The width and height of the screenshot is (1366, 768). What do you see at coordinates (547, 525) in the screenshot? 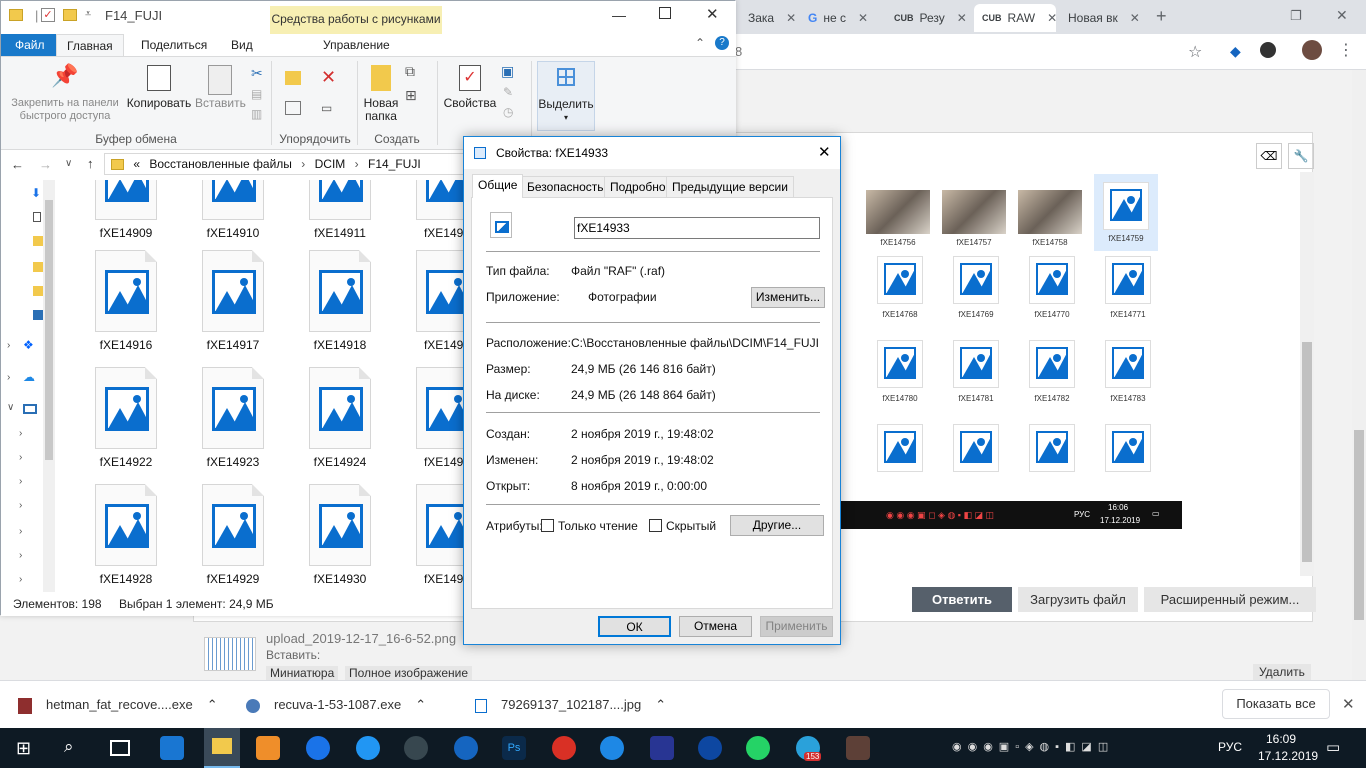
I see `readonly-checkbox` at bounding box center [547, 525].